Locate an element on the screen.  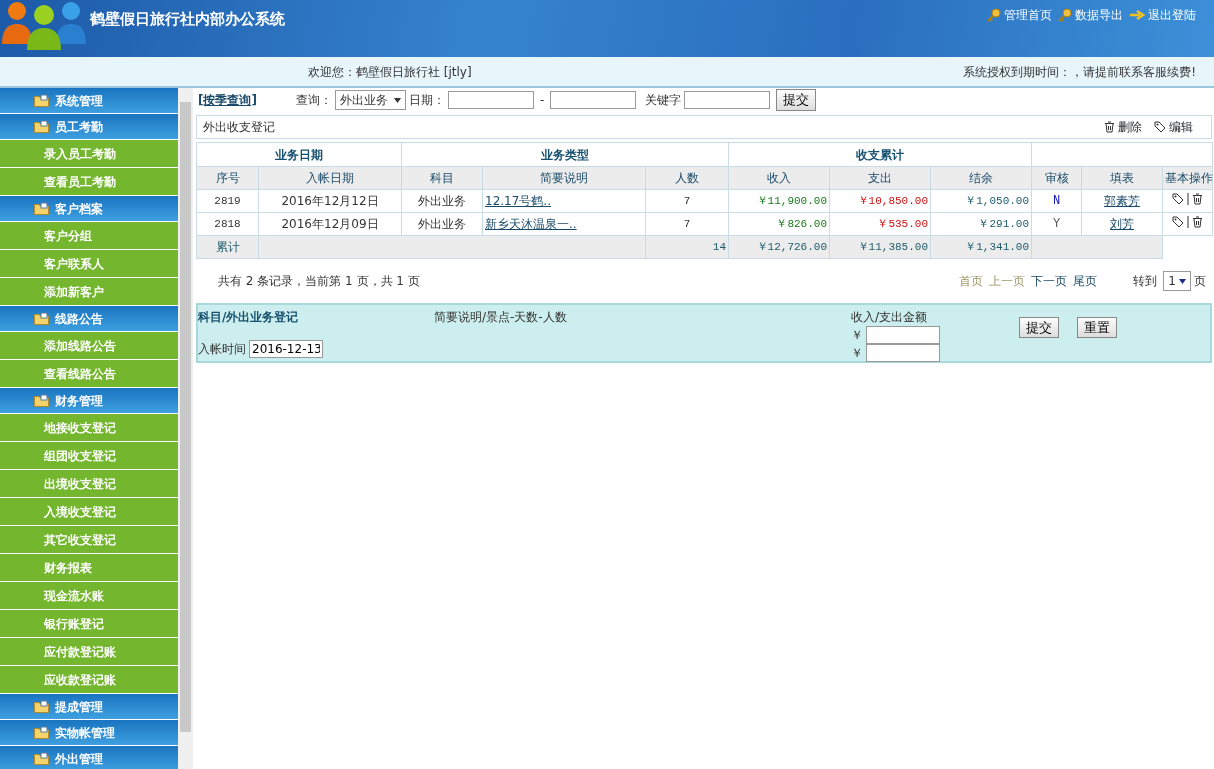
license-notice: 系统授权到期时间：，请提前联系客服续费! is located at coordinates (1079, 72).